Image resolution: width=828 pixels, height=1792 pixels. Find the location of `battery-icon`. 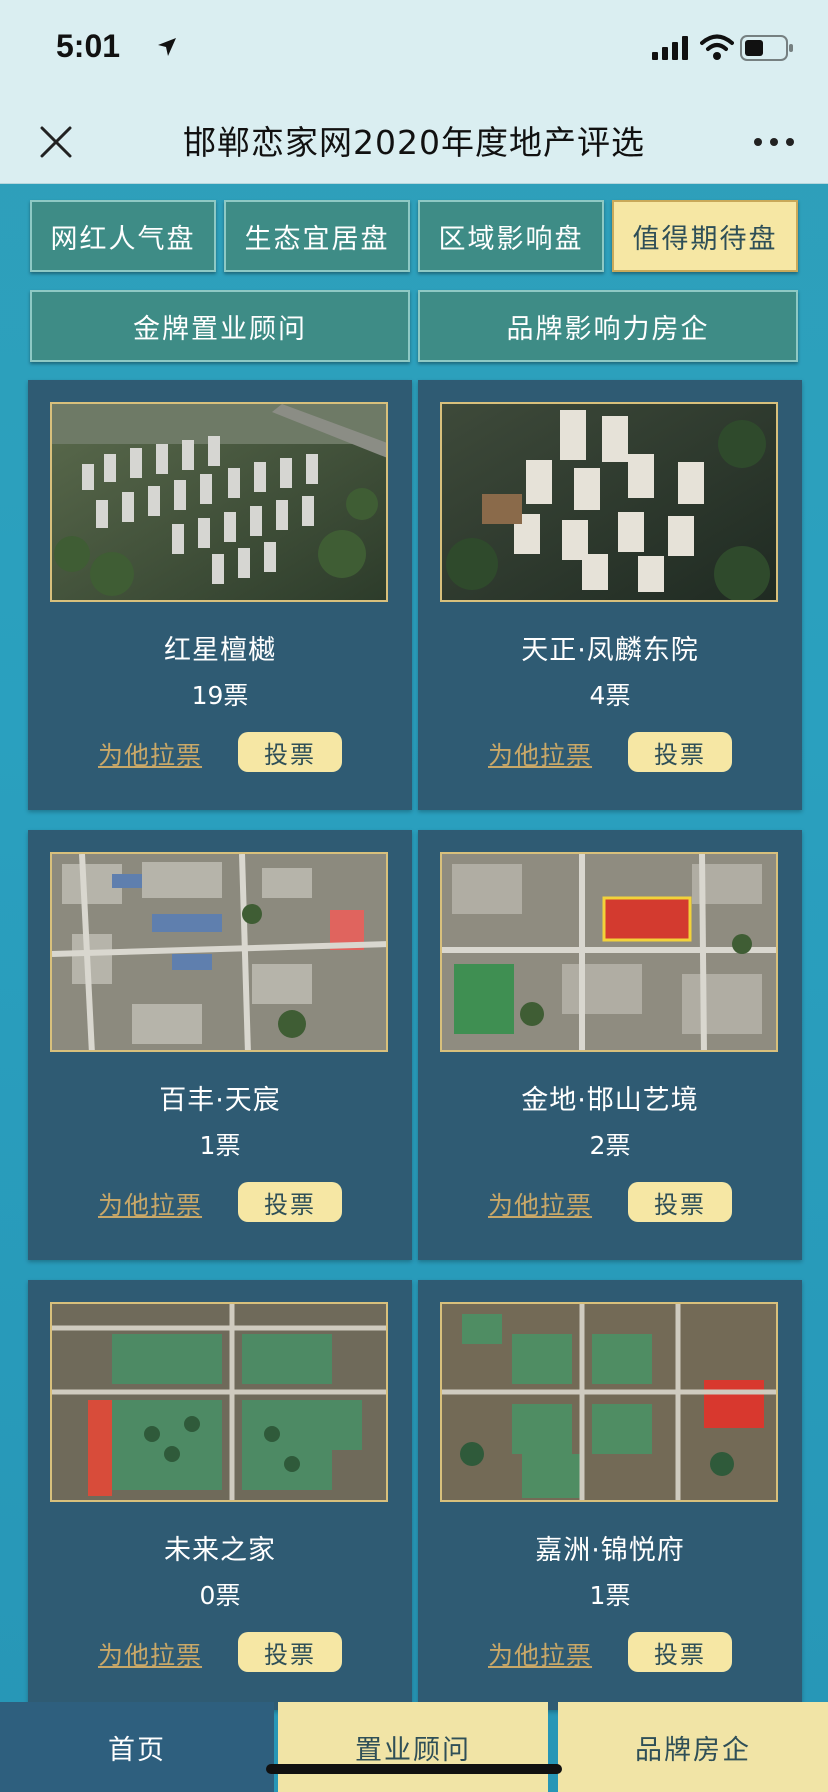

battery-icon is located at coordinates (767, 50).